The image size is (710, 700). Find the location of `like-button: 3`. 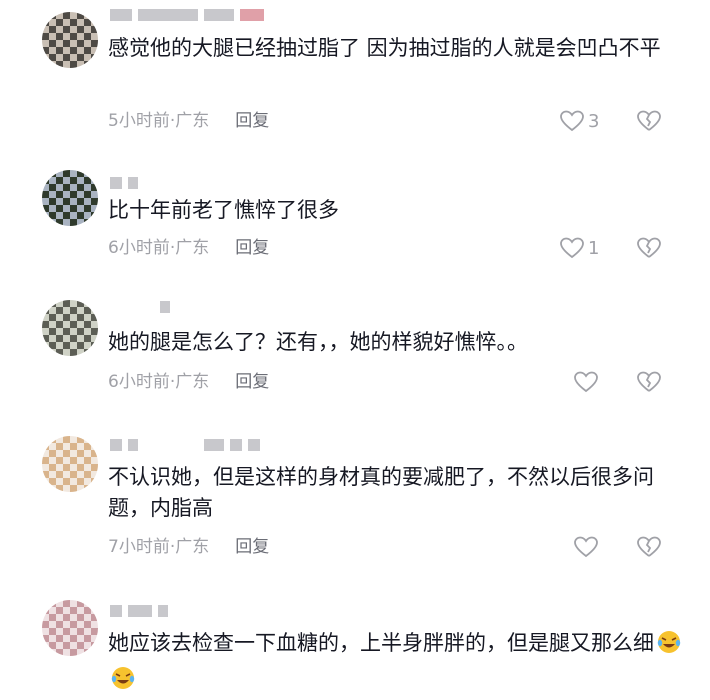

like-button: 3 is located at coordinates (579, 121).